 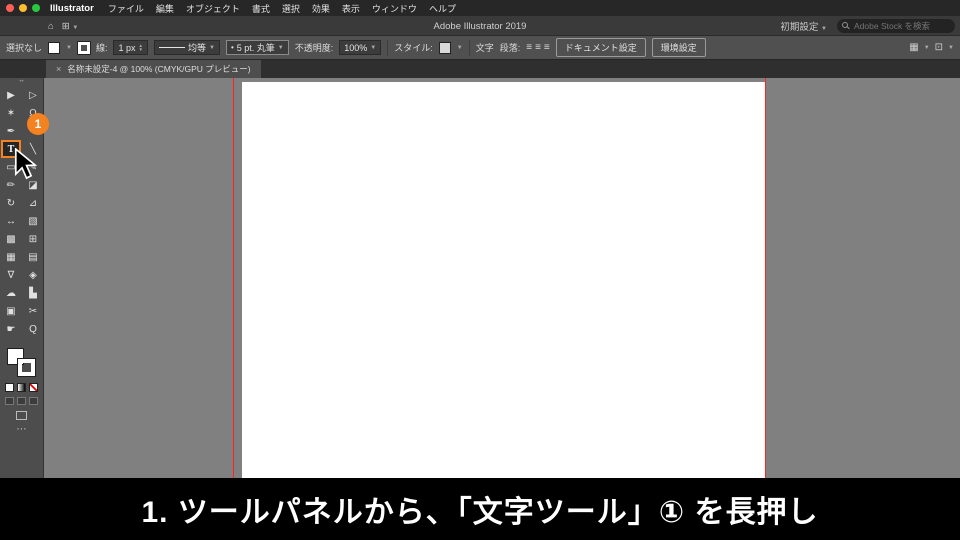 What do you see at coordinates (69, 48) in the screenshot?
I see `fill-dropdown-icon: ▼` at bounding box center [69, 48].